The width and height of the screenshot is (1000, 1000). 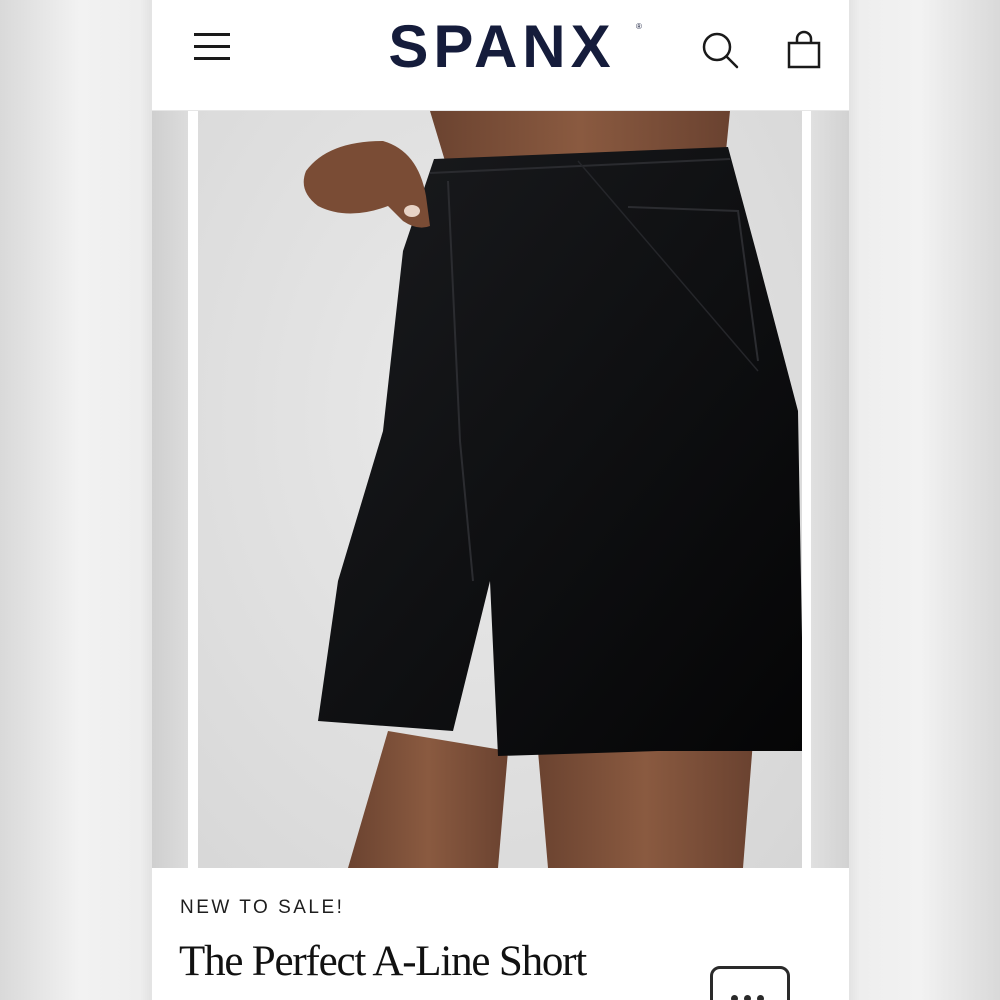 What do you see at coordinates (639, 26) in the screenshot?
I see `registered-mark: ®` at bounding box center [639, 26].